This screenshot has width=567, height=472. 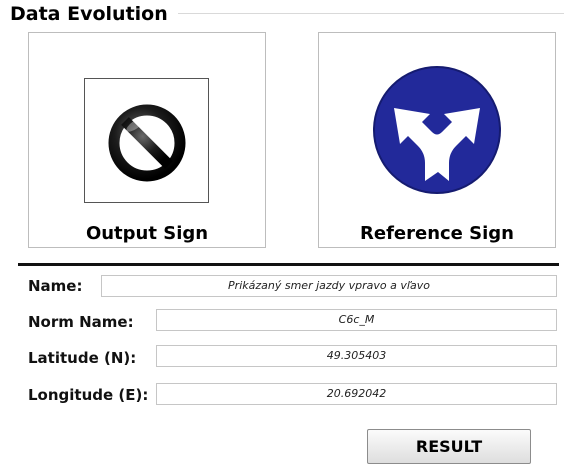 What do you see at coordinates (147, 143) in the screenshot?
I see `no-entry-prohibition-icon` at bounding box center [147, 143].